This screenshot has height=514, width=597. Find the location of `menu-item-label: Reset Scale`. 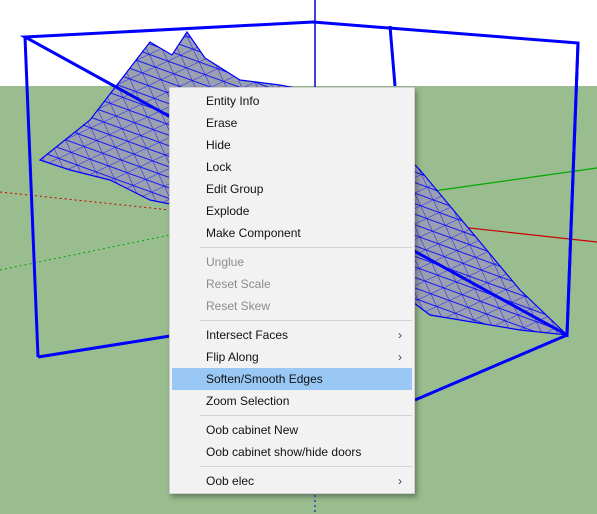

menu-item-label: Reset Scale is located at coordinates (238, 284).